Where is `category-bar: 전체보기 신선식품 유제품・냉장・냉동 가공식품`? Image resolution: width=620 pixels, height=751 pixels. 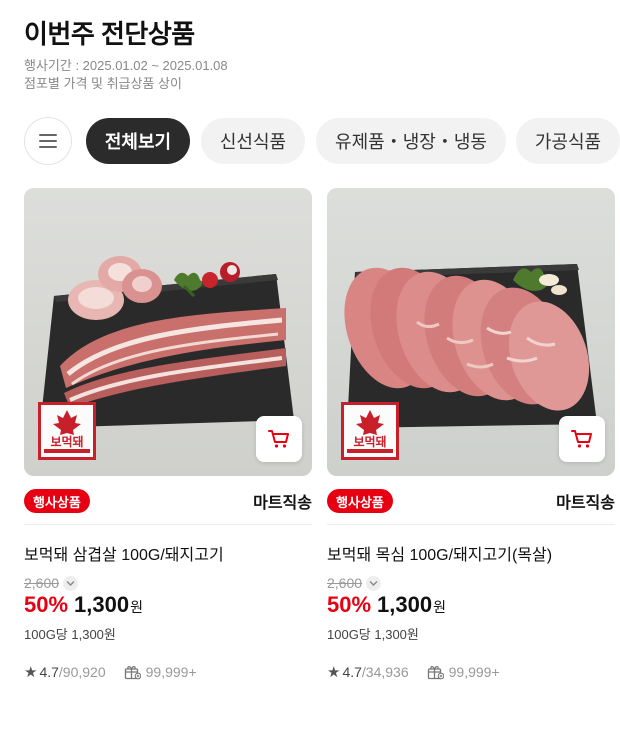 category-bar: 전체보기 신선식품 유제품・냉장・냉동 가공식품 is located at coordinates (322, 141).